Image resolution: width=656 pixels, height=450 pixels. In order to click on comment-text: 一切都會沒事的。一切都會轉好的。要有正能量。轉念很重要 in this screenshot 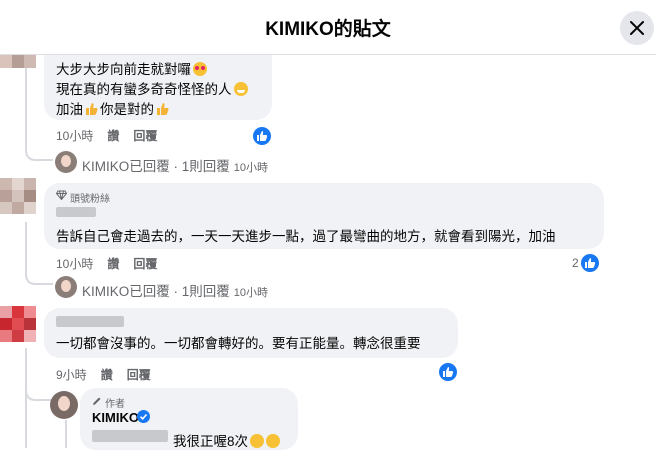, I will do `click(238, 343)`.